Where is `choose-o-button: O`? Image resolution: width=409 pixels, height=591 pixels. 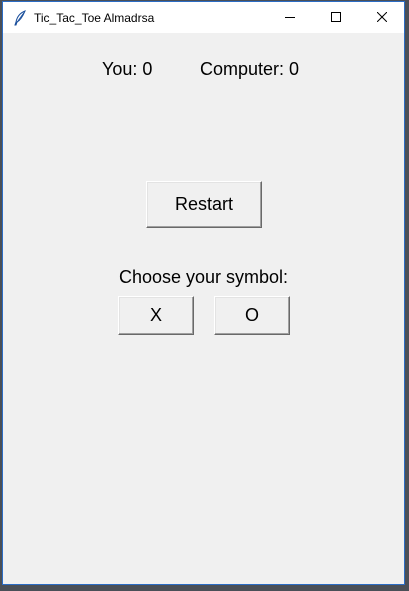
choose-o-button: O is located at coordinates (252, 315).